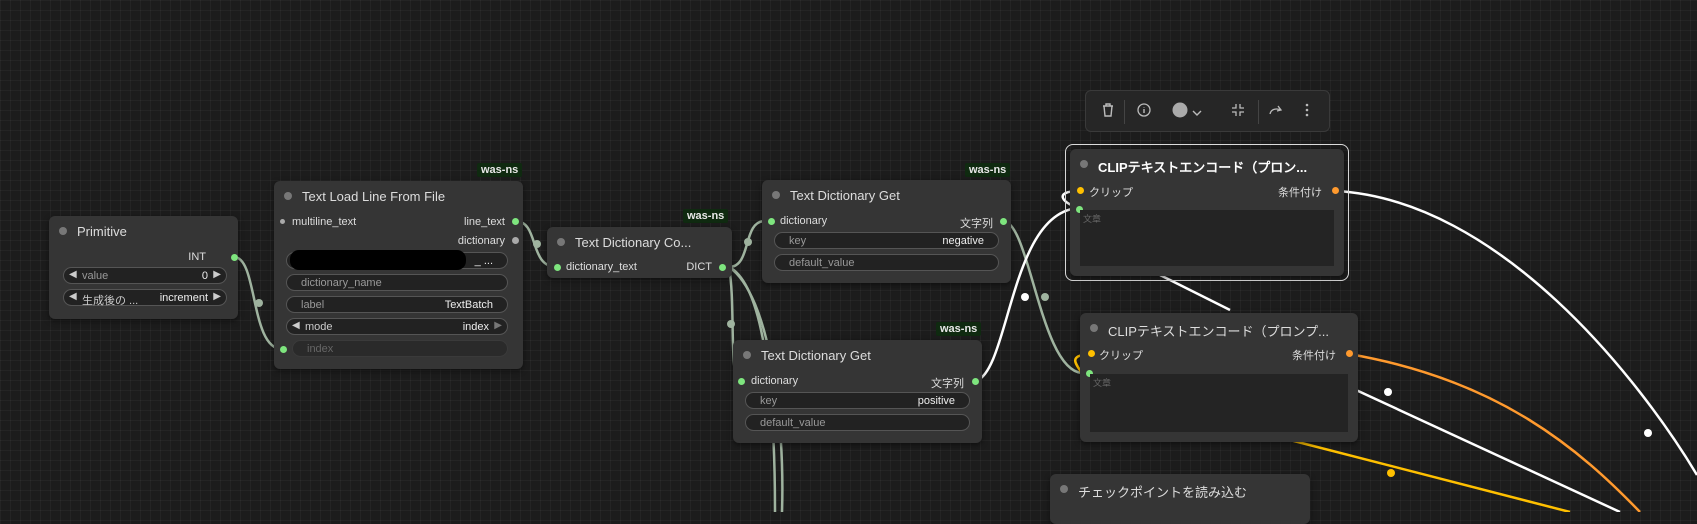  I want to click on wire-yellow-diag, so click(1430, 475).